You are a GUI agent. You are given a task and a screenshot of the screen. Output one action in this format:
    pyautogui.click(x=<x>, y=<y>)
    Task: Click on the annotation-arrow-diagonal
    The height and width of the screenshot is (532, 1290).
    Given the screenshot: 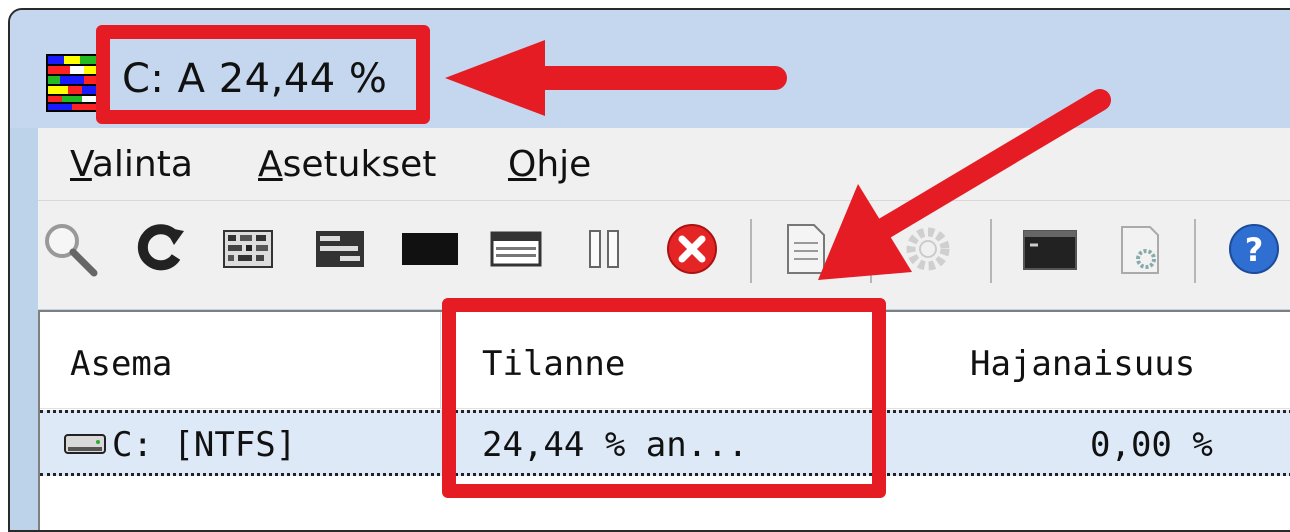 What is the action you would take?
    pyautogui.click(x=992, y=164)
    